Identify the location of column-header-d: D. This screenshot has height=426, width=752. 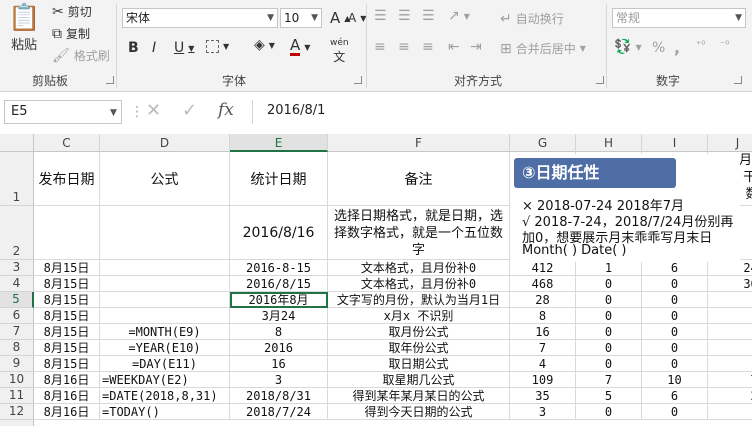
(165, 143).